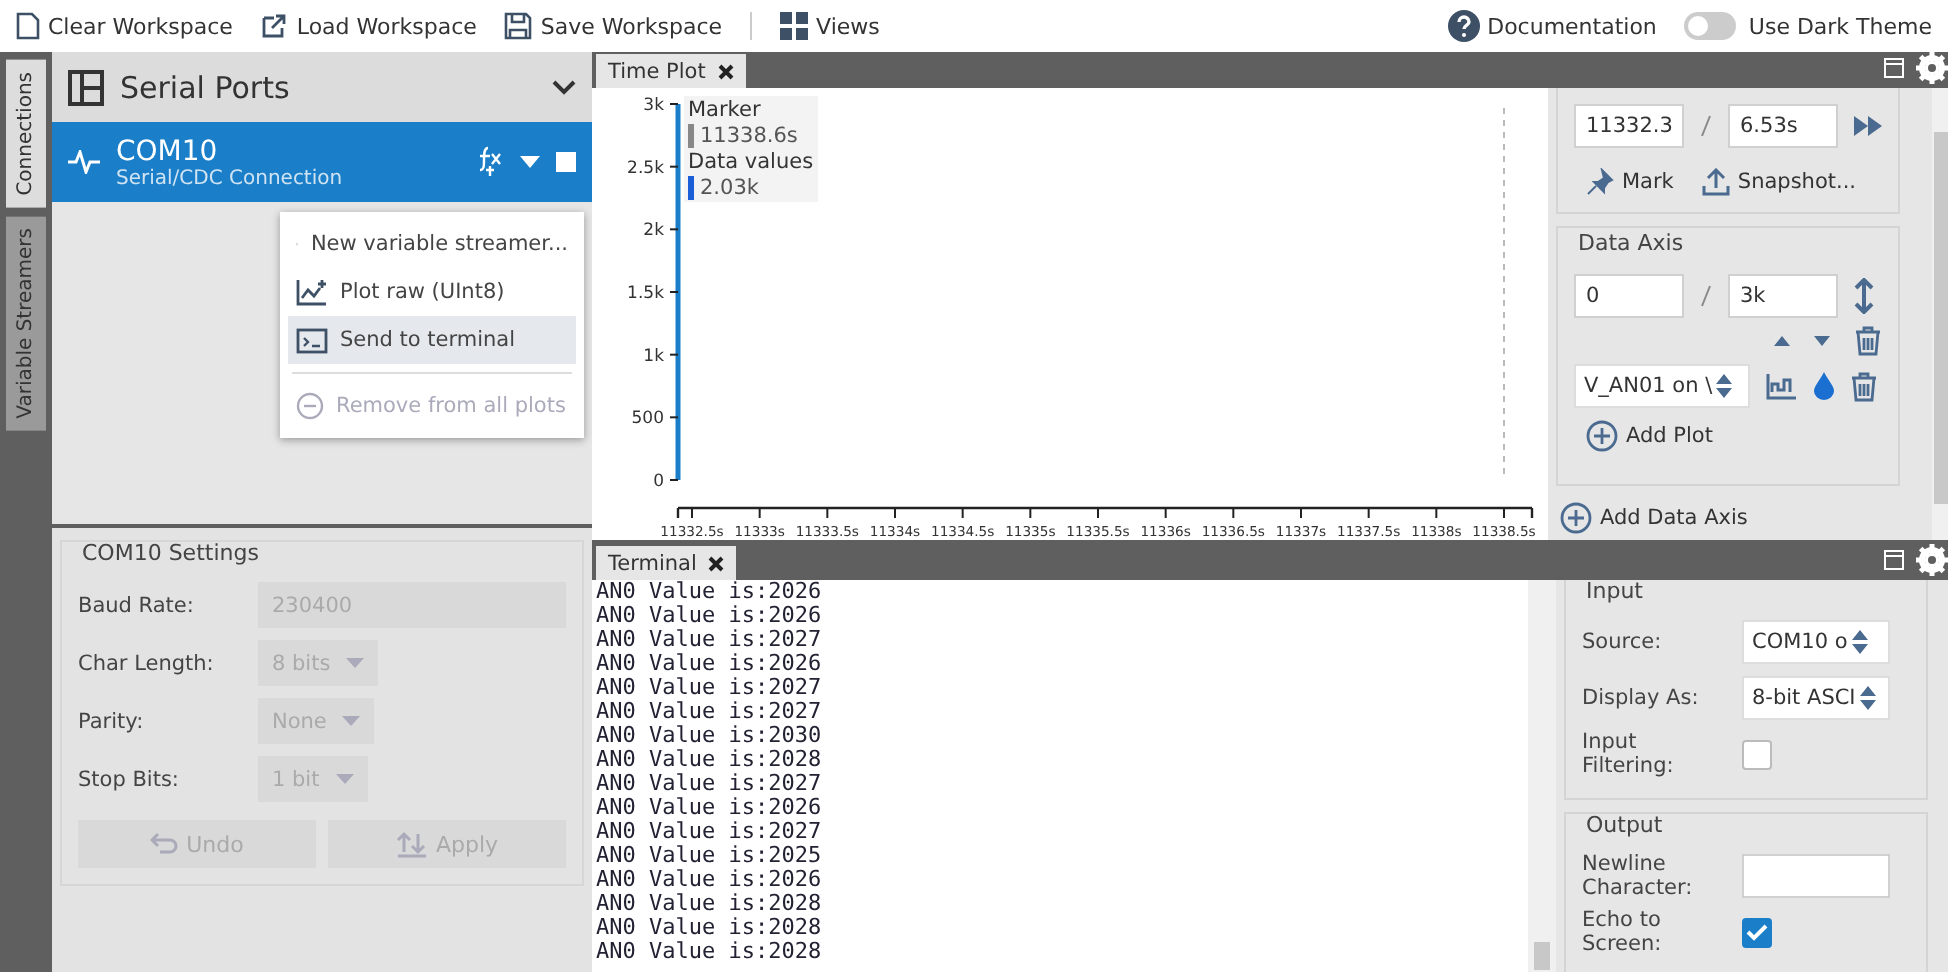 This screenshot has width=1948, height=972. Describe the element at coordinates (1742, 518) in the screenshot. I see `add-data-axis-button: Add Data Axis` at that location.